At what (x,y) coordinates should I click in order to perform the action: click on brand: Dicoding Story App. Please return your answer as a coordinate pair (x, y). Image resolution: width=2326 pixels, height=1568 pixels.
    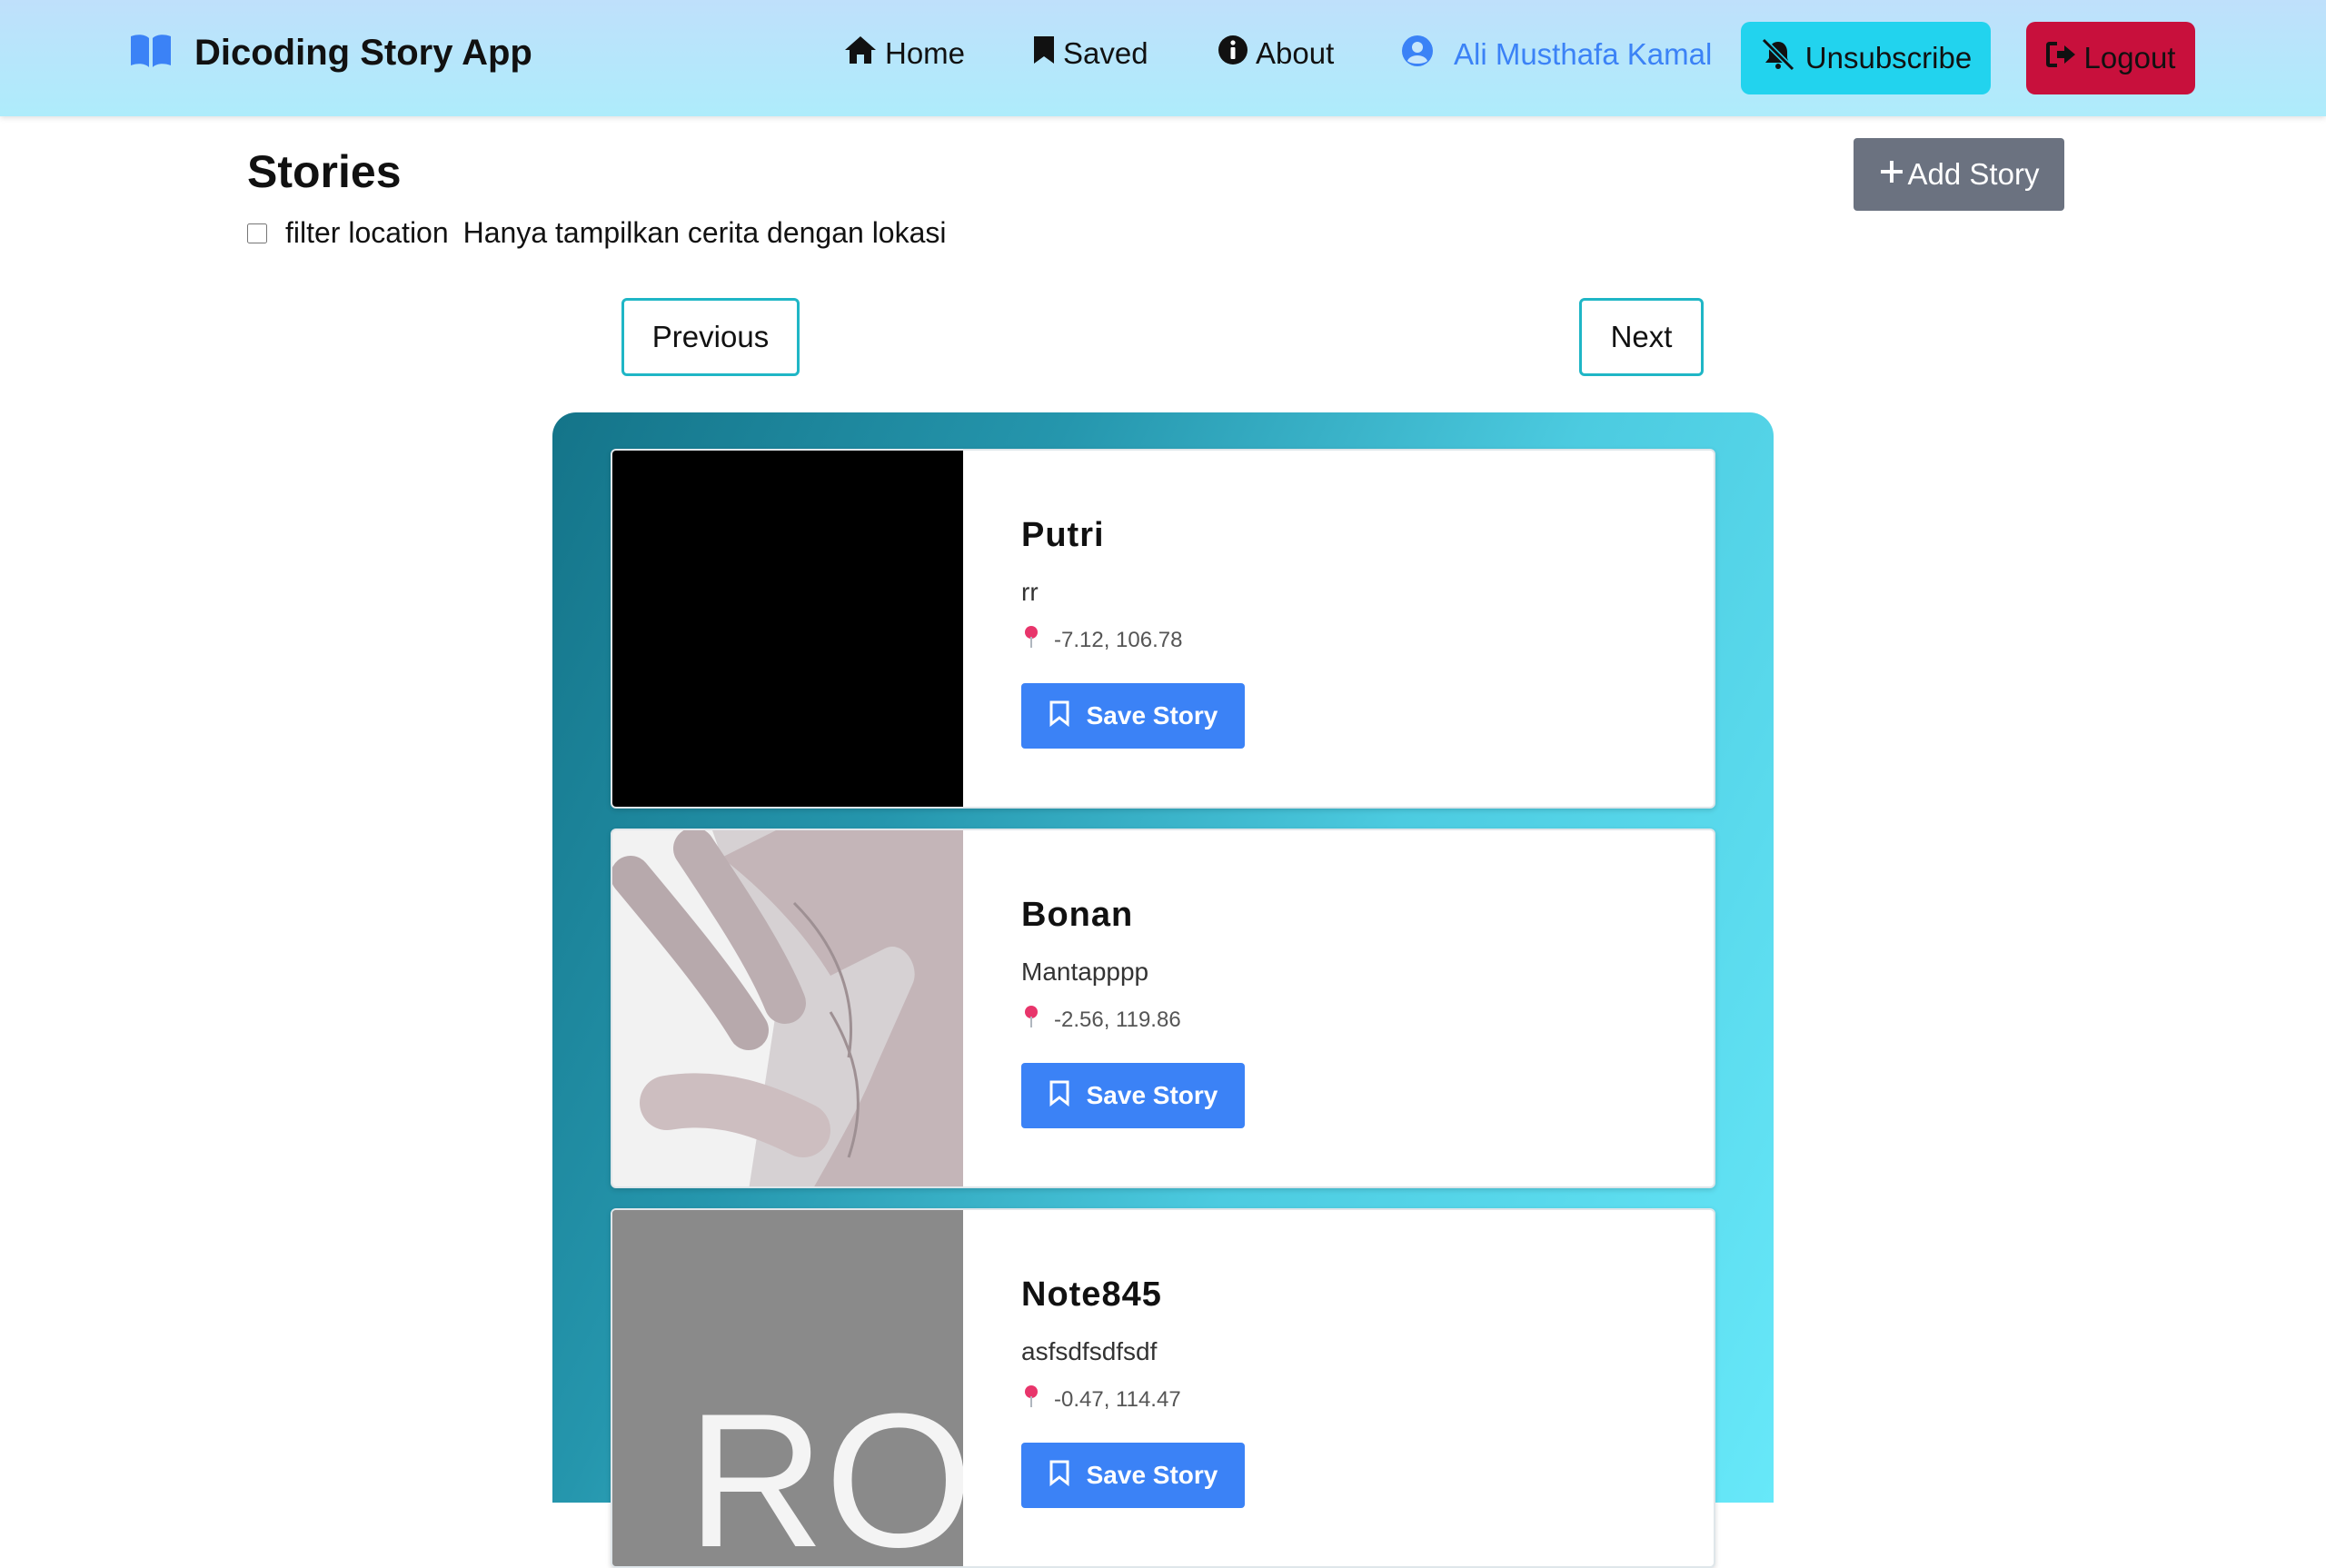
    Looking at the image, I should click on (330, 53).